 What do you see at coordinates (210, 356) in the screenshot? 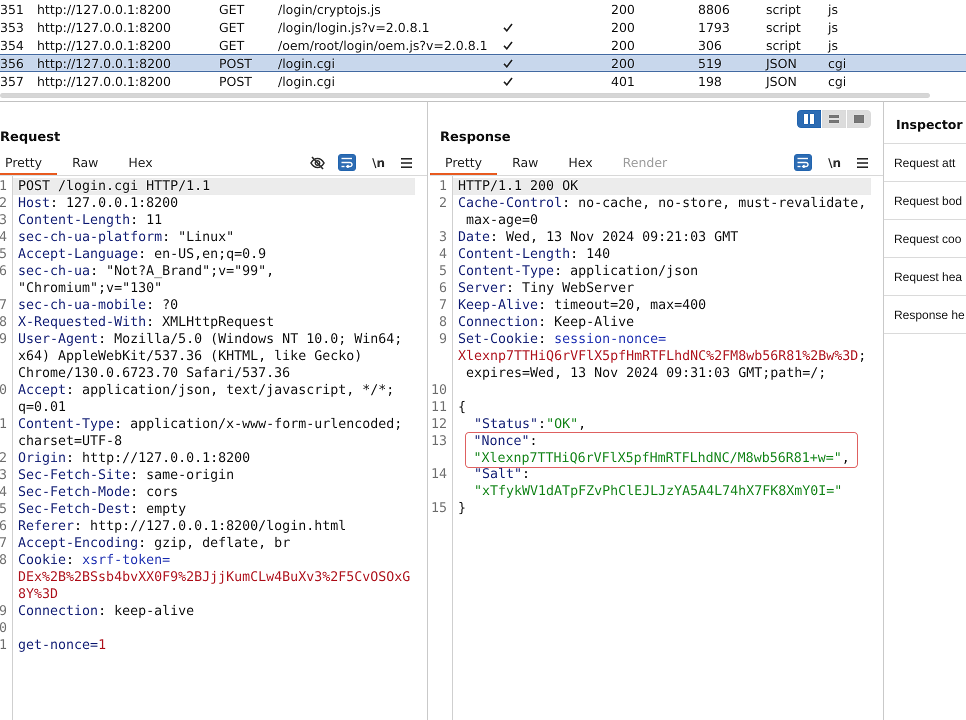
I see `code-line: User-Agent: Mozilla/5.0 (Windows NT 10.0; Win64; x64) AppleWebKit/537.36 (KHTML, like Gecko) Chrome/130.0.6723.70 Safari/537.36` at bounding box center [210, 356].